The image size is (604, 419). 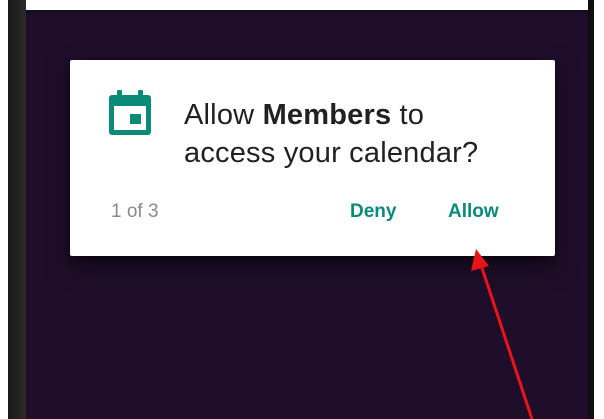 What do you see at coordinates (130, 112) in the screenshot?
I see `calendar-icon` at bounding box center [130, 112].